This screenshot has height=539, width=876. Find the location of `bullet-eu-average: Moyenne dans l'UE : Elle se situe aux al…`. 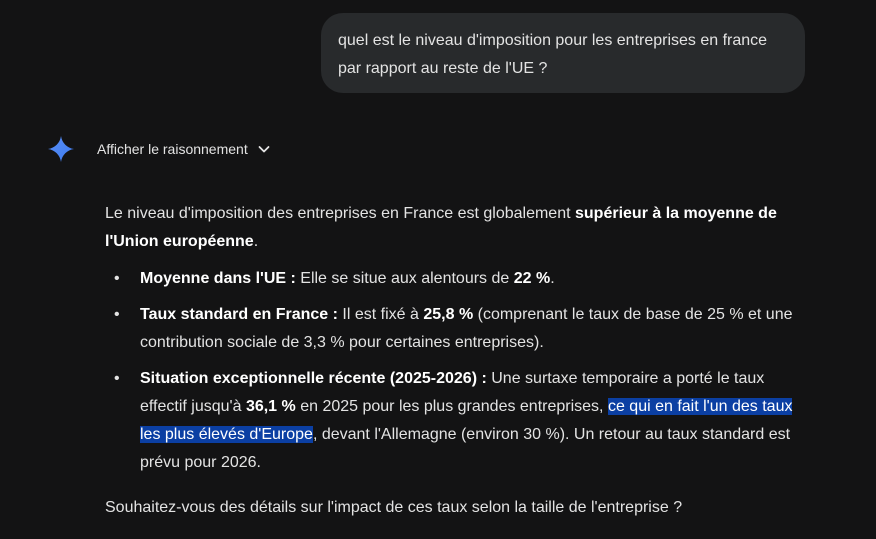

bullet-eu-average: Moyenne dans l'UE : Elle se situe aux al… is located at coordinates (455, 279).